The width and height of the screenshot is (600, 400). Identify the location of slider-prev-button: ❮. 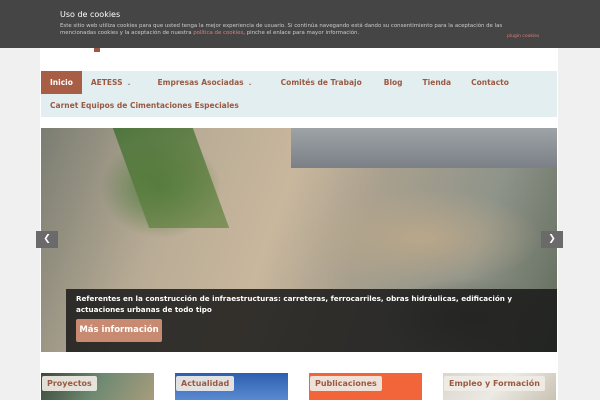
(47, 239).